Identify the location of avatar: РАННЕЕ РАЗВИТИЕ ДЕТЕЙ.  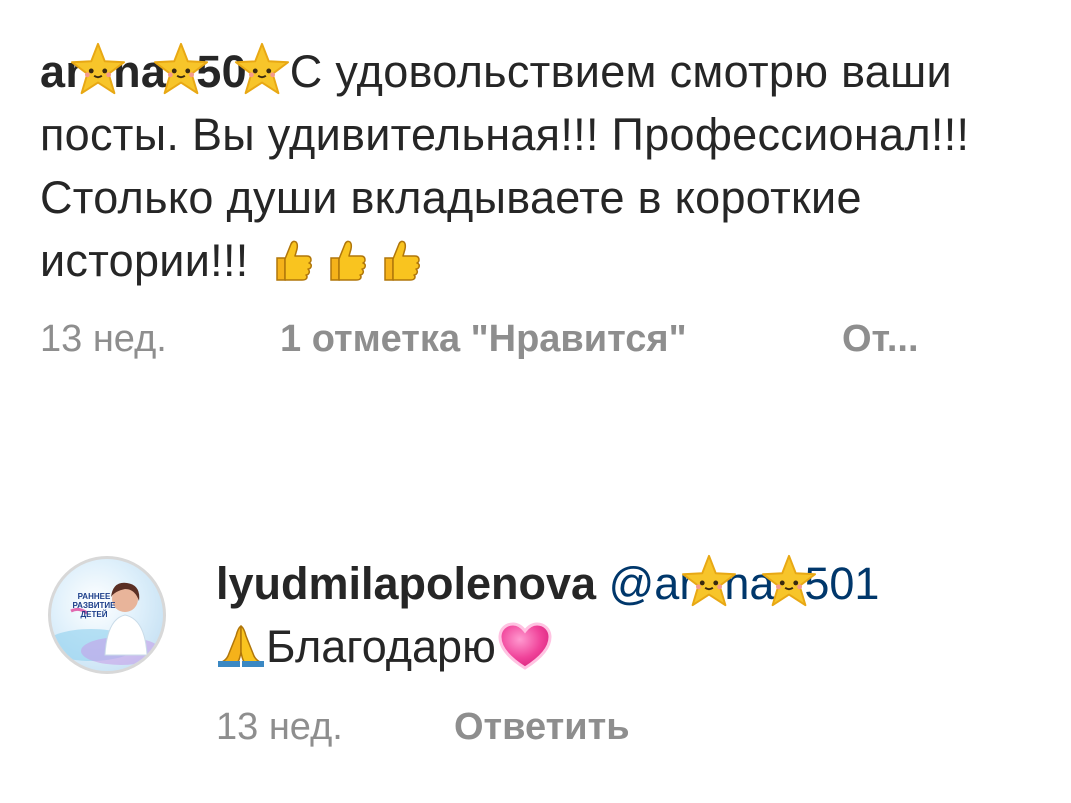
(107, 615).